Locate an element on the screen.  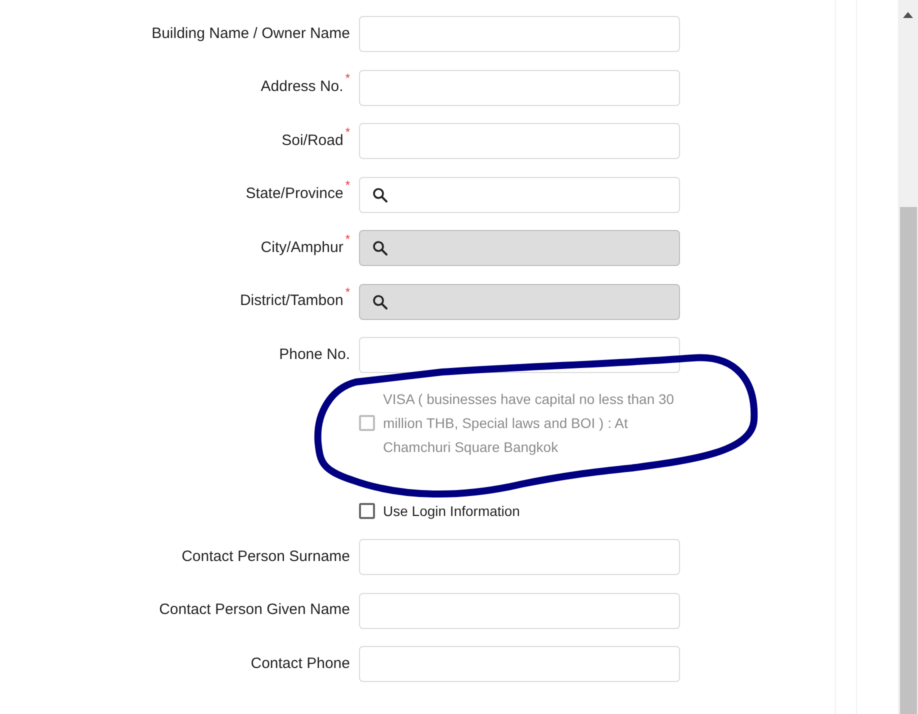
field-label: Address No. is located at coordinates (302, 87).